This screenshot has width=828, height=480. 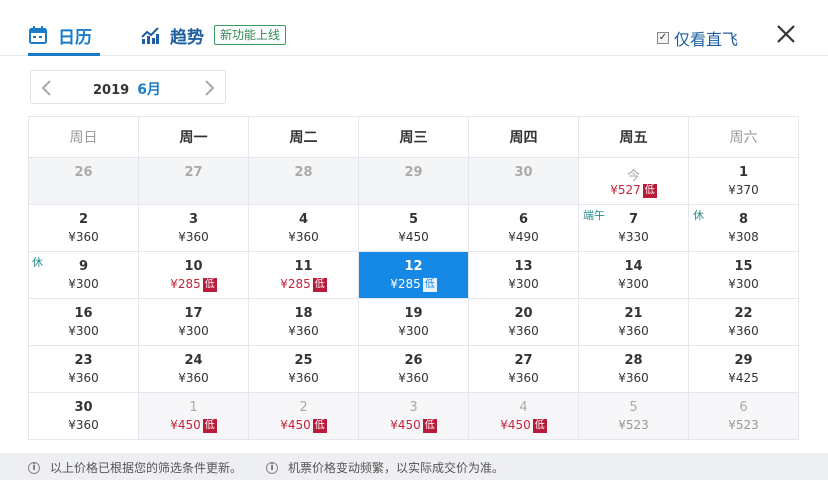 I want to click on date-price: ¥285 低, so click(x=303, y=284).